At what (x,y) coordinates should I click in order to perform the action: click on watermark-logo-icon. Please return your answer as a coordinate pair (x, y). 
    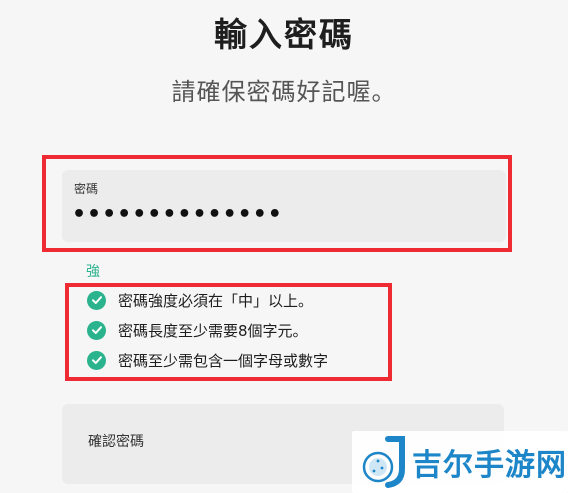
    Looking at the image, I should click on (383, 462).